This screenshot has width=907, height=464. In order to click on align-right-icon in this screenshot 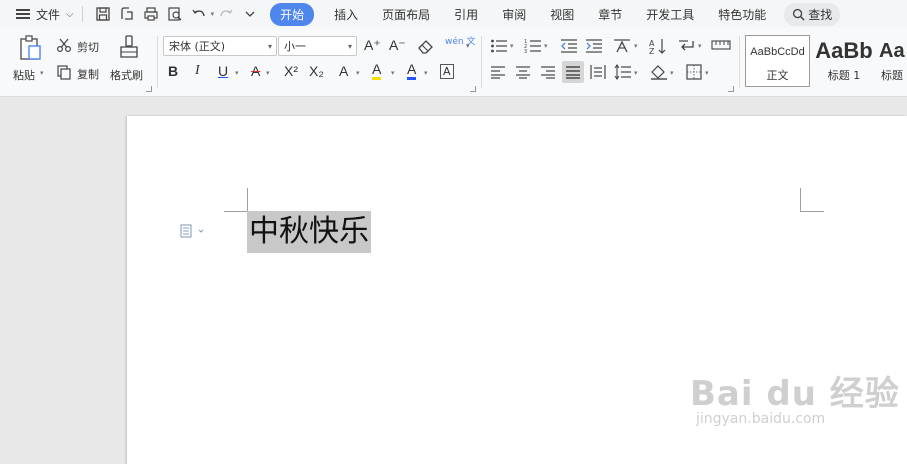, I will do `click(548, 72)`.